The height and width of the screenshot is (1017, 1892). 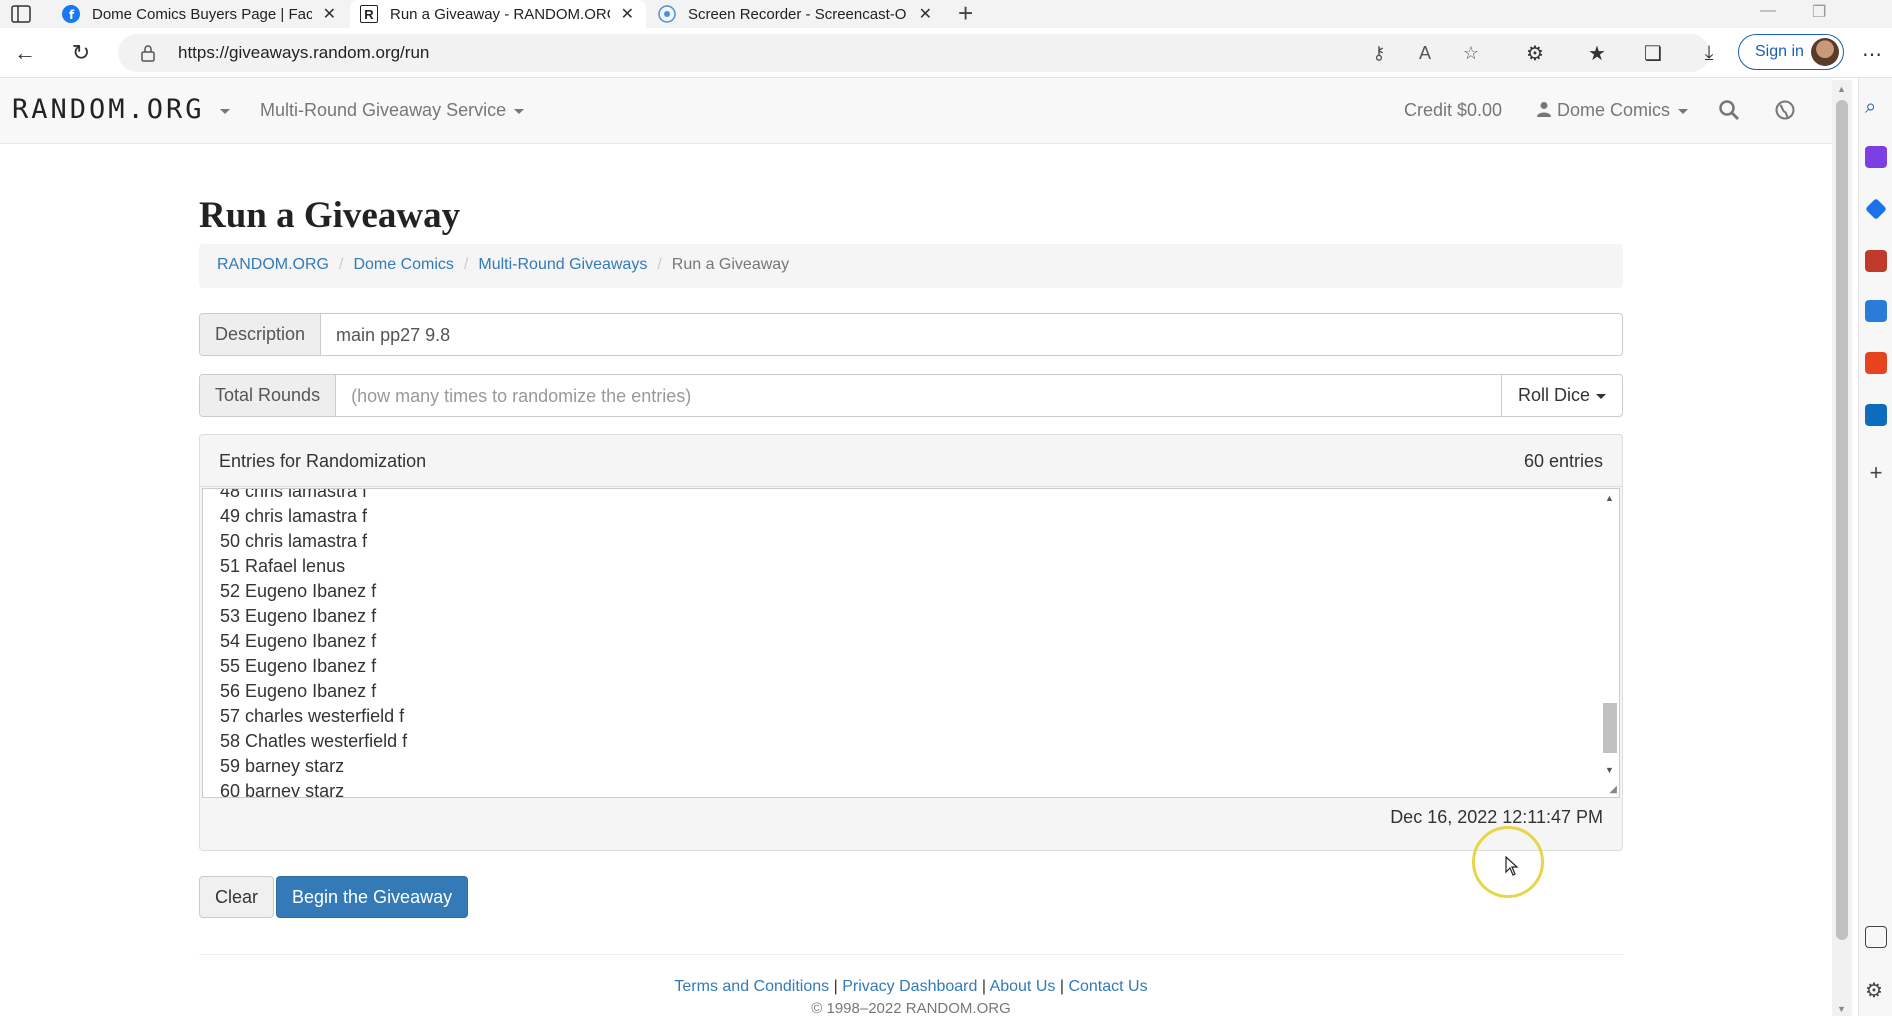 I want to click on breadcrumb-multi-round-giveaways: Multi-Round Giveaways, so click(x=562, y=264).